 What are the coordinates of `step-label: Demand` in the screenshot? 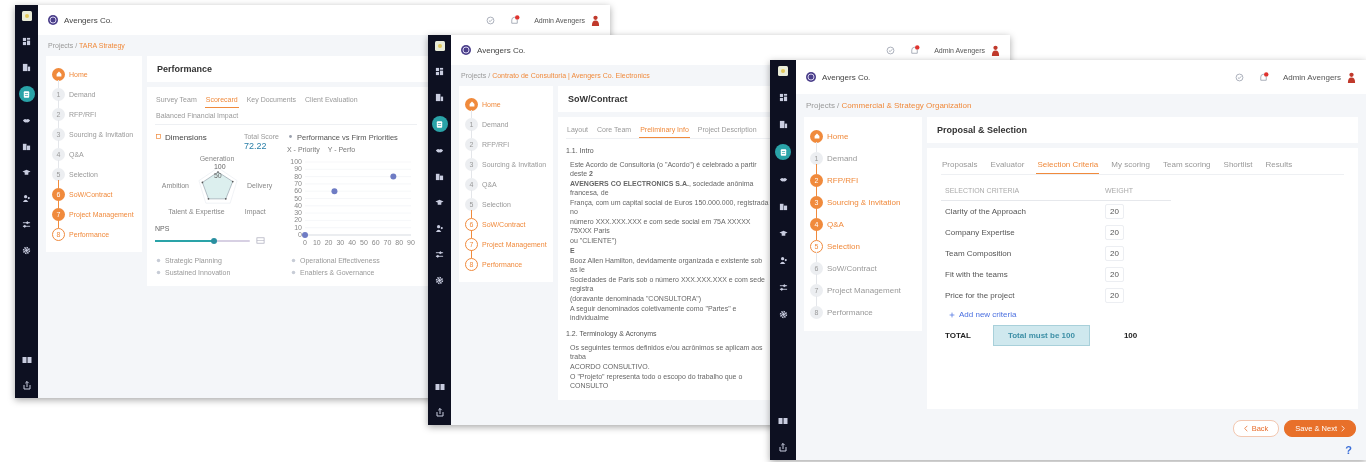 It's located at (842, 158).